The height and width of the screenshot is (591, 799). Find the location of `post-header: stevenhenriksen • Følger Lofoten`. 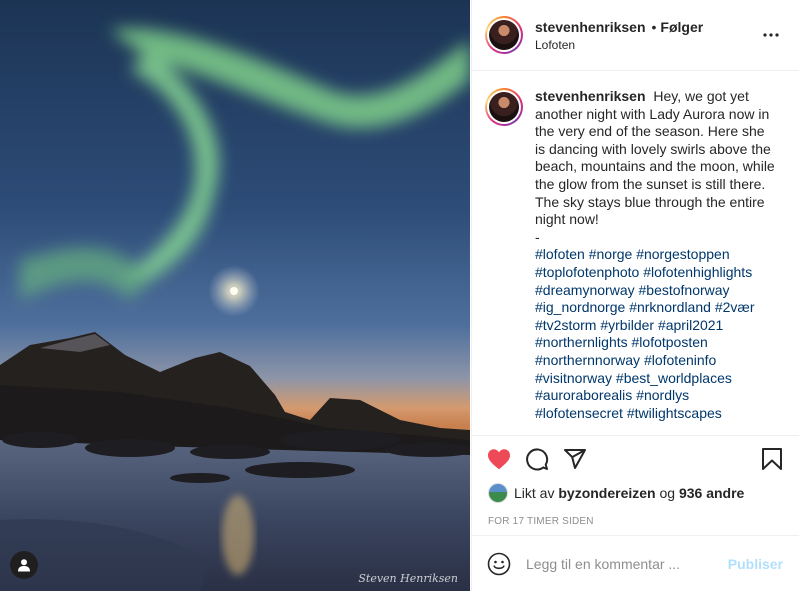

post-header: stevenhenriksen • Følger Lofoten is located at coordinates (635, 35).